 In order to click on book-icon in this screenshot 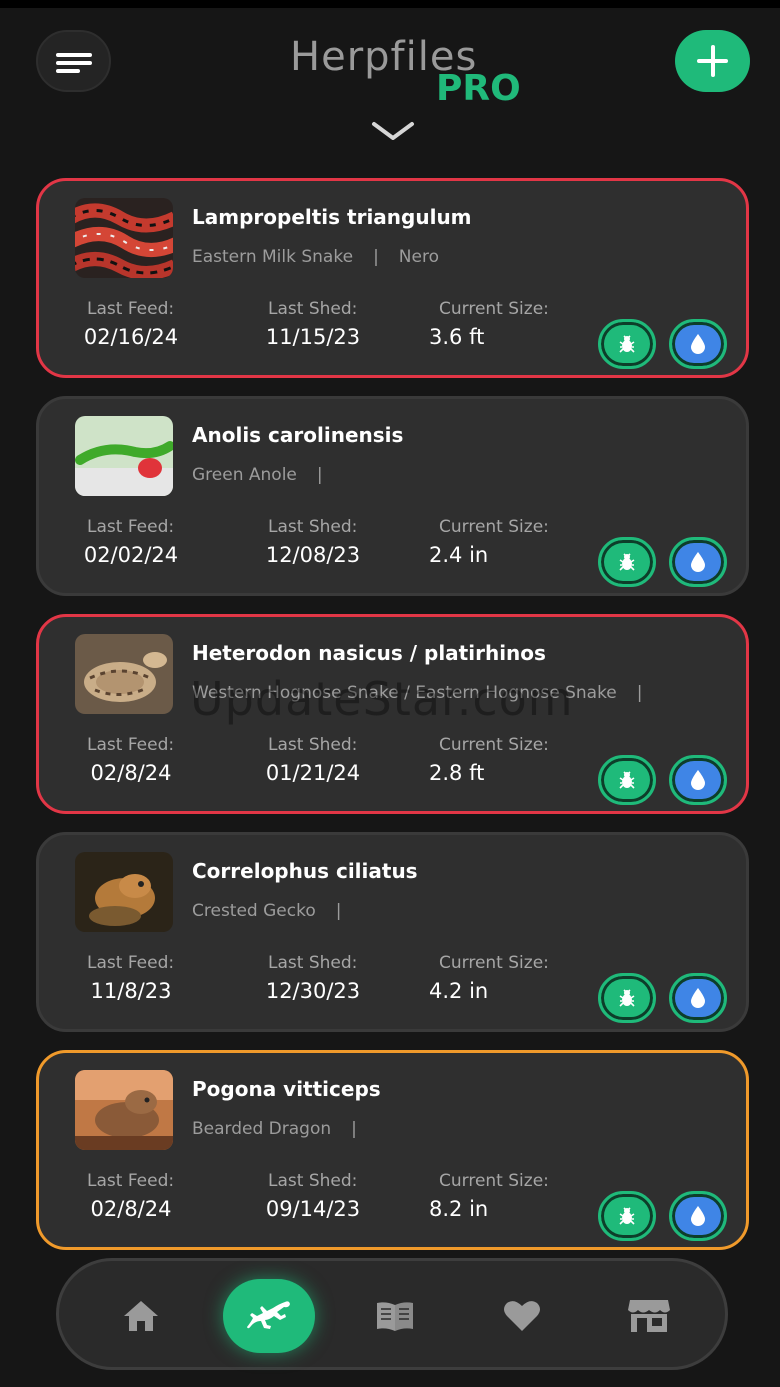, I will do `click(395, 1316)`.